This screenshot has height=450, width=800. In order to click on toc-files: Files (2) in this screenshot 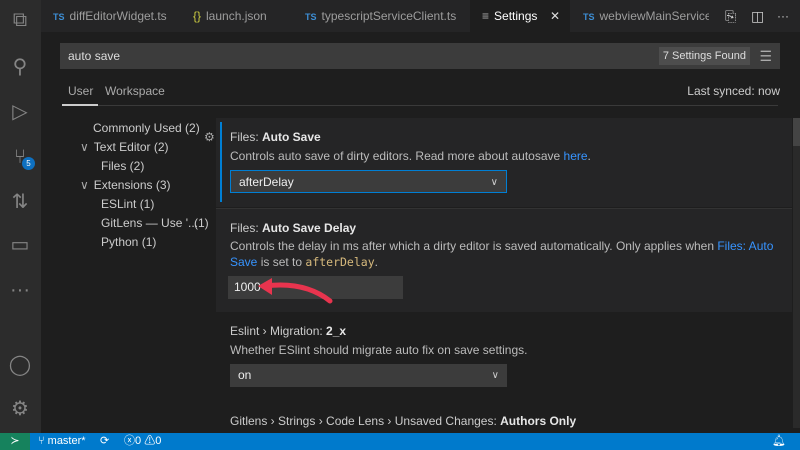, I will do `click(122, 166)`.